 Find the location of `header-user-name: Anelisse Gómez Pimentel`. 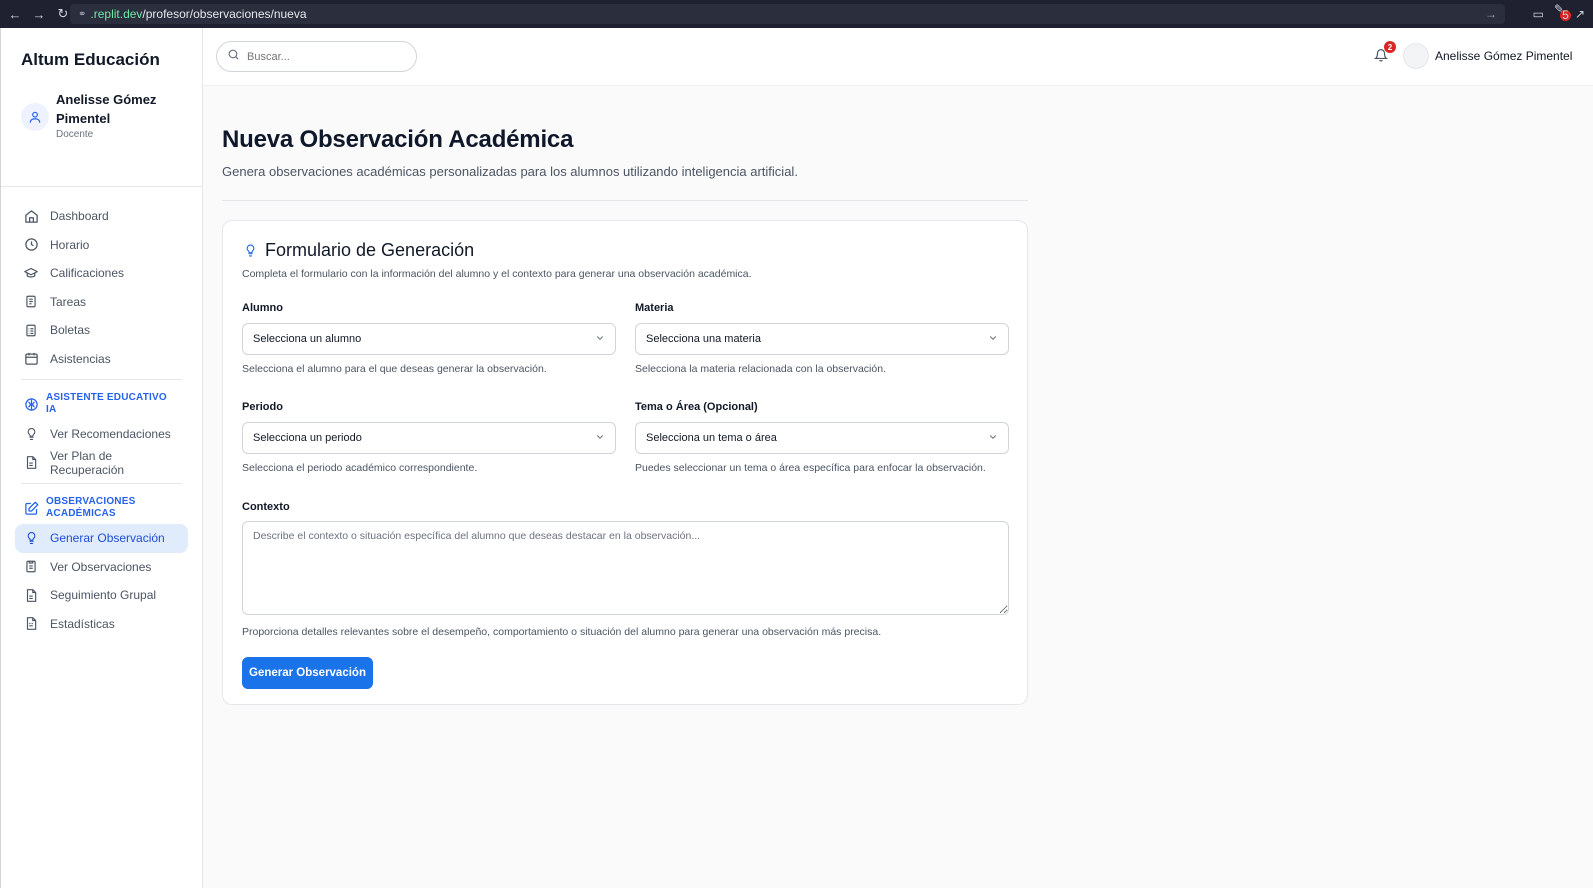

header-user-name: Anelisse Gómez Pimentel is located at coordinates (1504, 56).